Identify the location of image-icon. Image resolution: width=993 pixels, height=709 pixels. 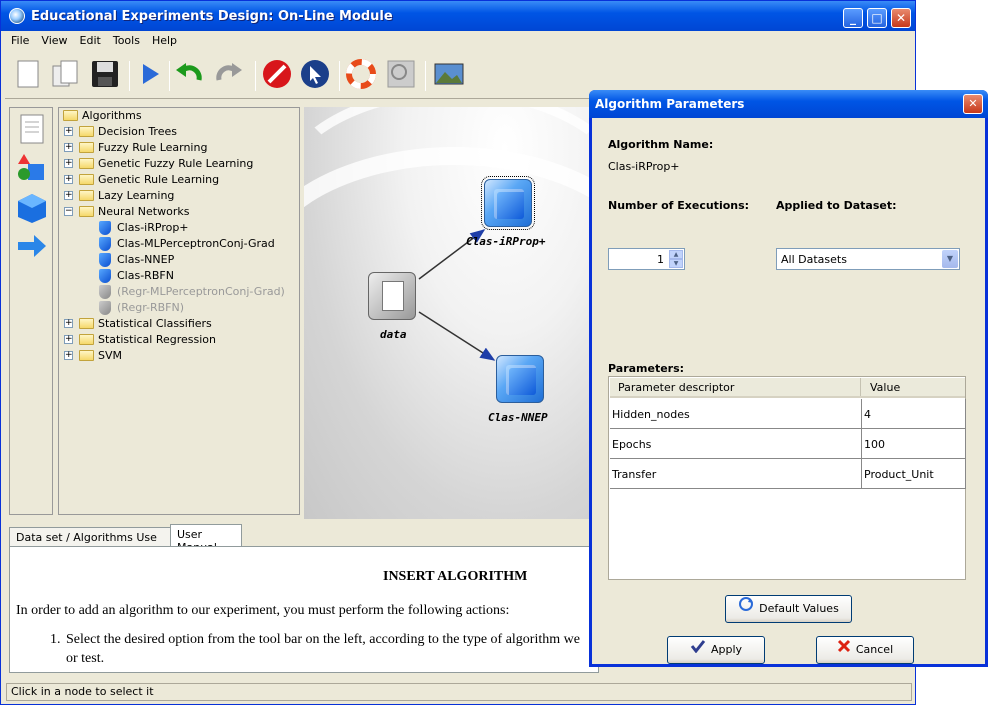
(449, 74).